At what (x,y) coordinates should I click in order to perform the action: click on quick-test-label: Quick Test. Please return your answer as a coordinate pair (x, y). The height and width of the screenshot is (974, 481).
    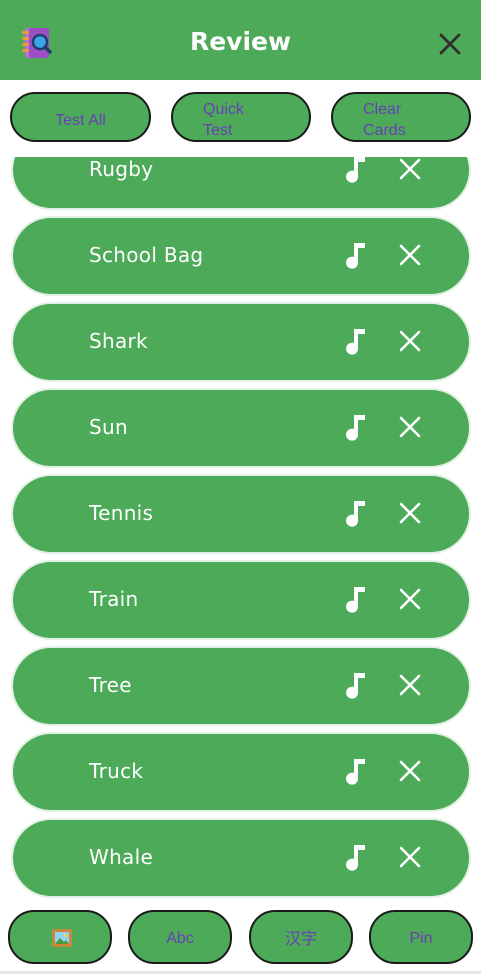
    Looking at the image, I should click on (247, 120).